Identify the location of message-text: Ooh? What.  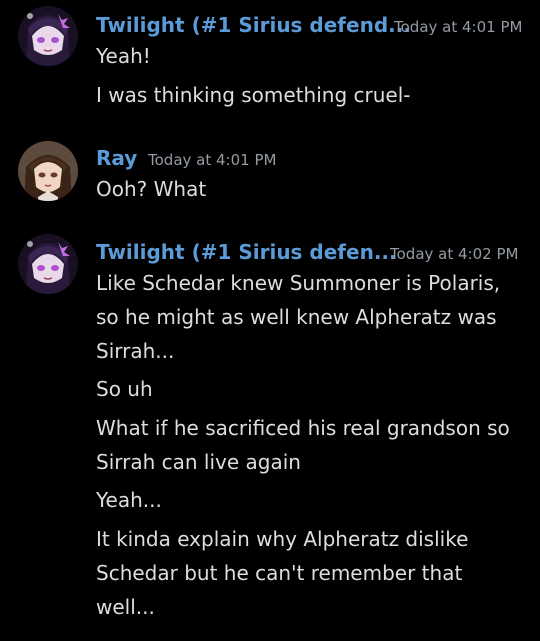
(151, 189).